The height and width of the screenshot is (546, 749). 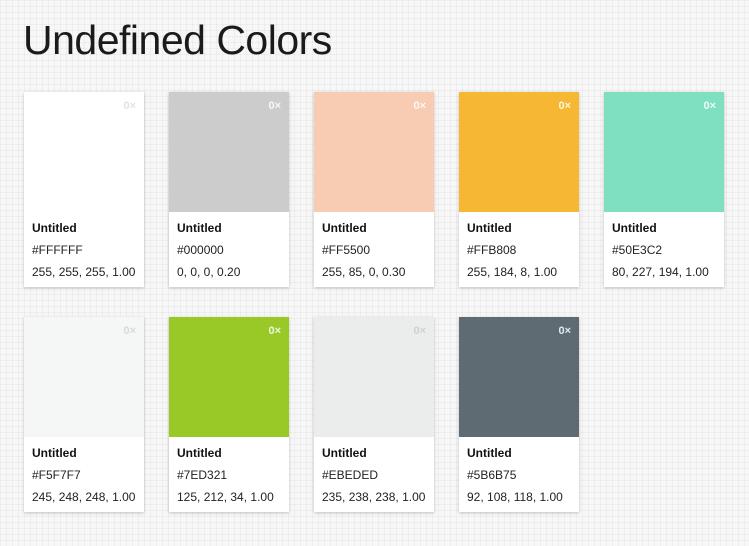 I want to click on color-hex: #000000, so click(x=200, y=250).